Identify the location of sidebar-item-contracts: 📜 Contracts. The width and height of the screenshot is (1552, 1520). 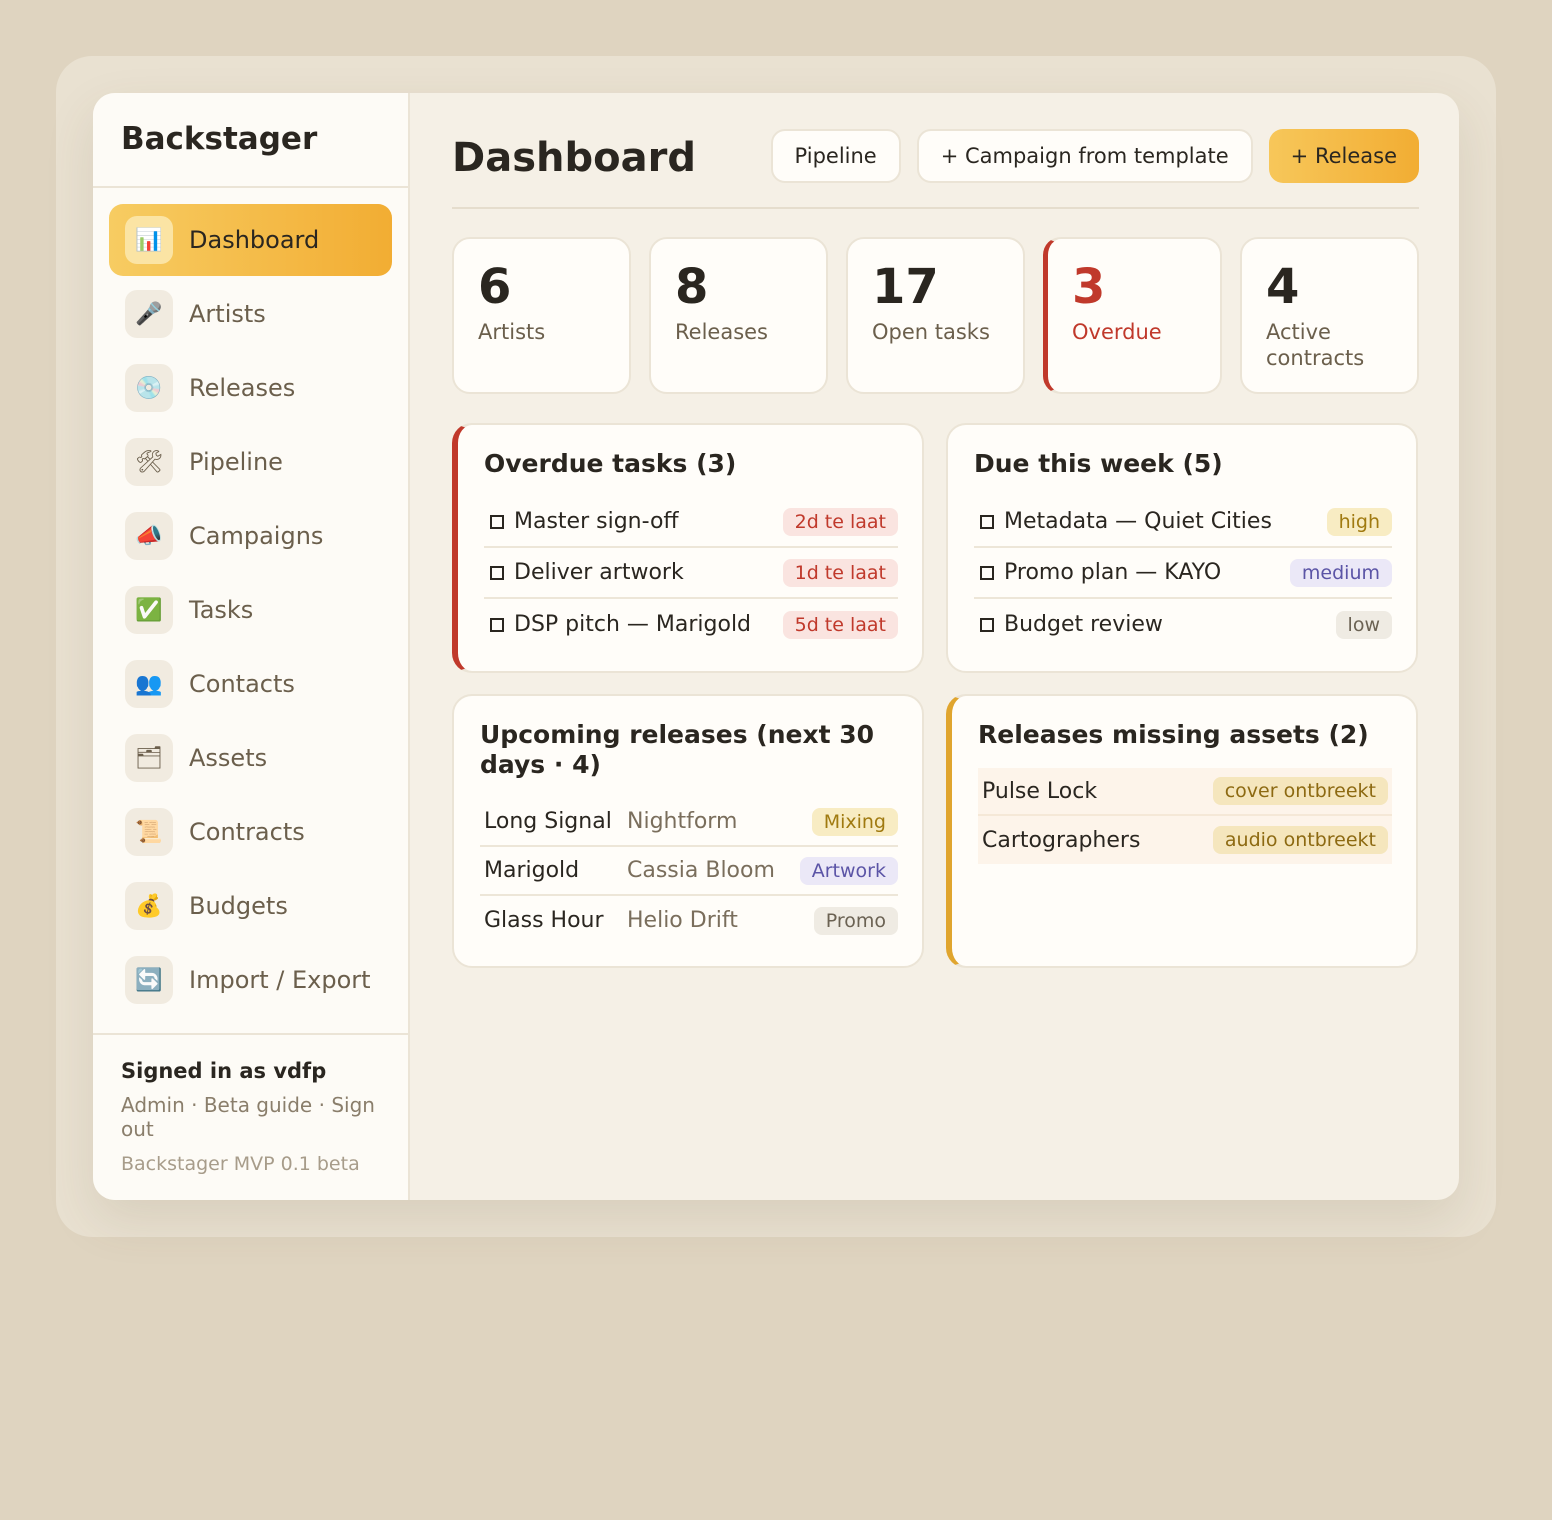
(250, 832).